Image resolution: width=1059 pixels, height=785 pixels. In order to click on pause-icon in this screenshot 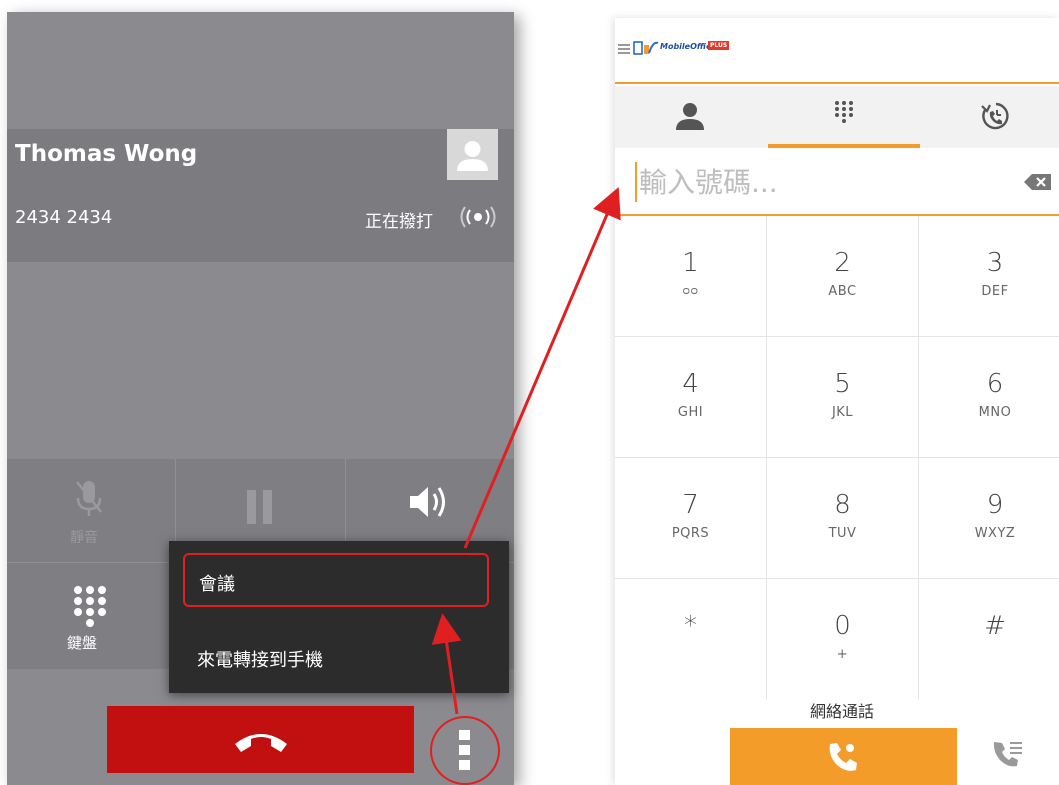, I will do `click(259, 507)`.